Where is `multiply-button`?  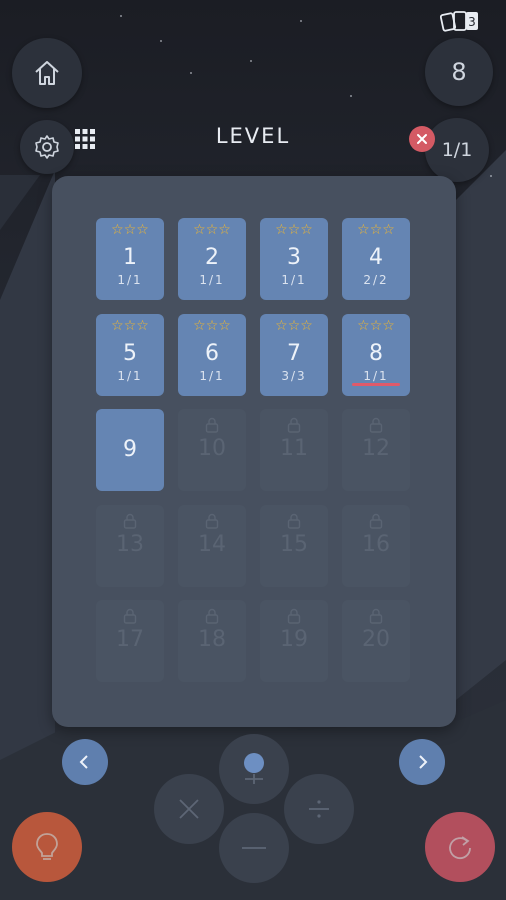 multiply-button is located at coordinates (189, 809).